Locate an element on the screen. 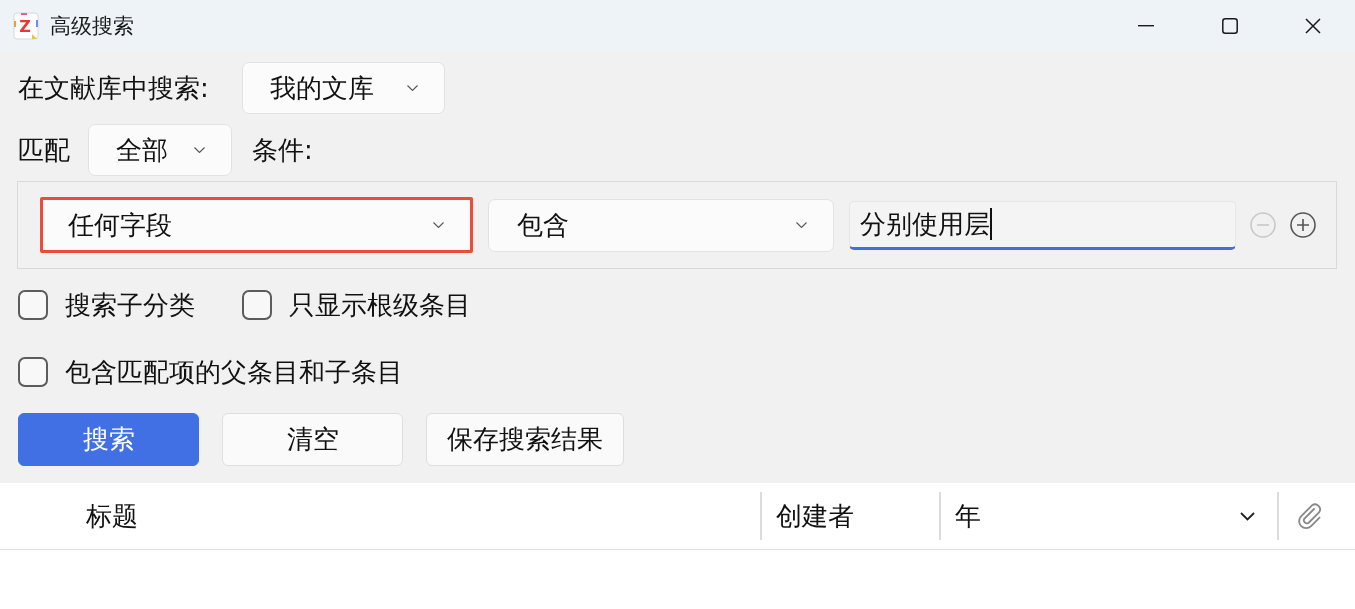  action-button: 清空 is located at coordinates (312, 439).